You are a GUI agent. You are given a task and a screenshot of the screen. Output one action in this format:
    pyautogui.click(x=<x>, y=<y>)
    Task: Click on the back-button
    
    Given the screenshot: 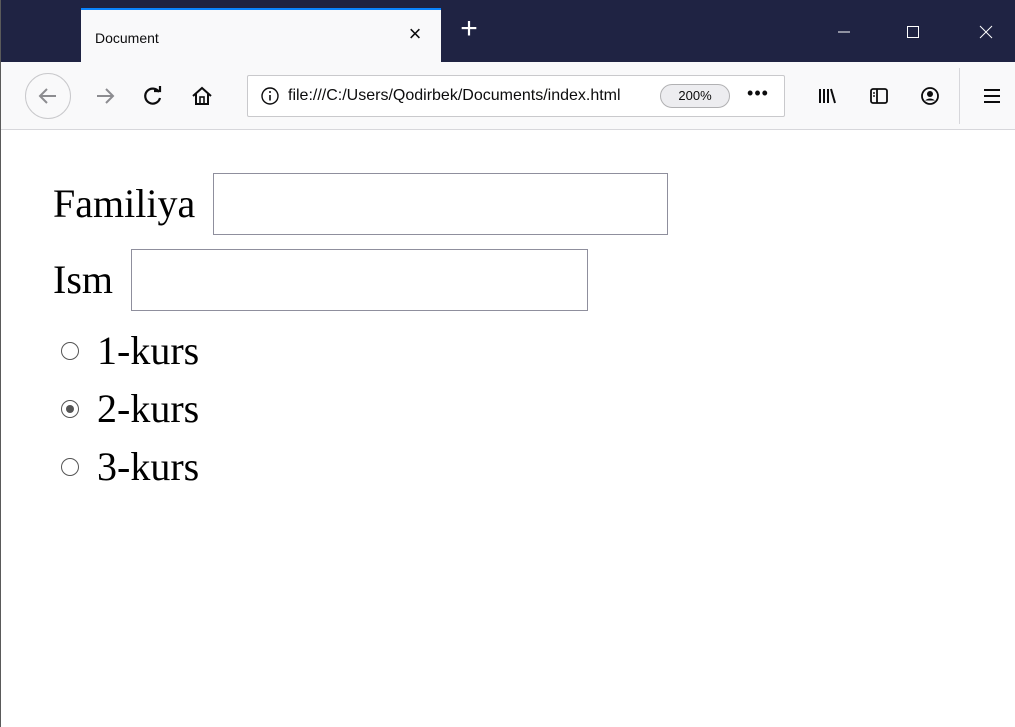 What is the action you would take?
    pyautogui.click(x=48, y=96)
    